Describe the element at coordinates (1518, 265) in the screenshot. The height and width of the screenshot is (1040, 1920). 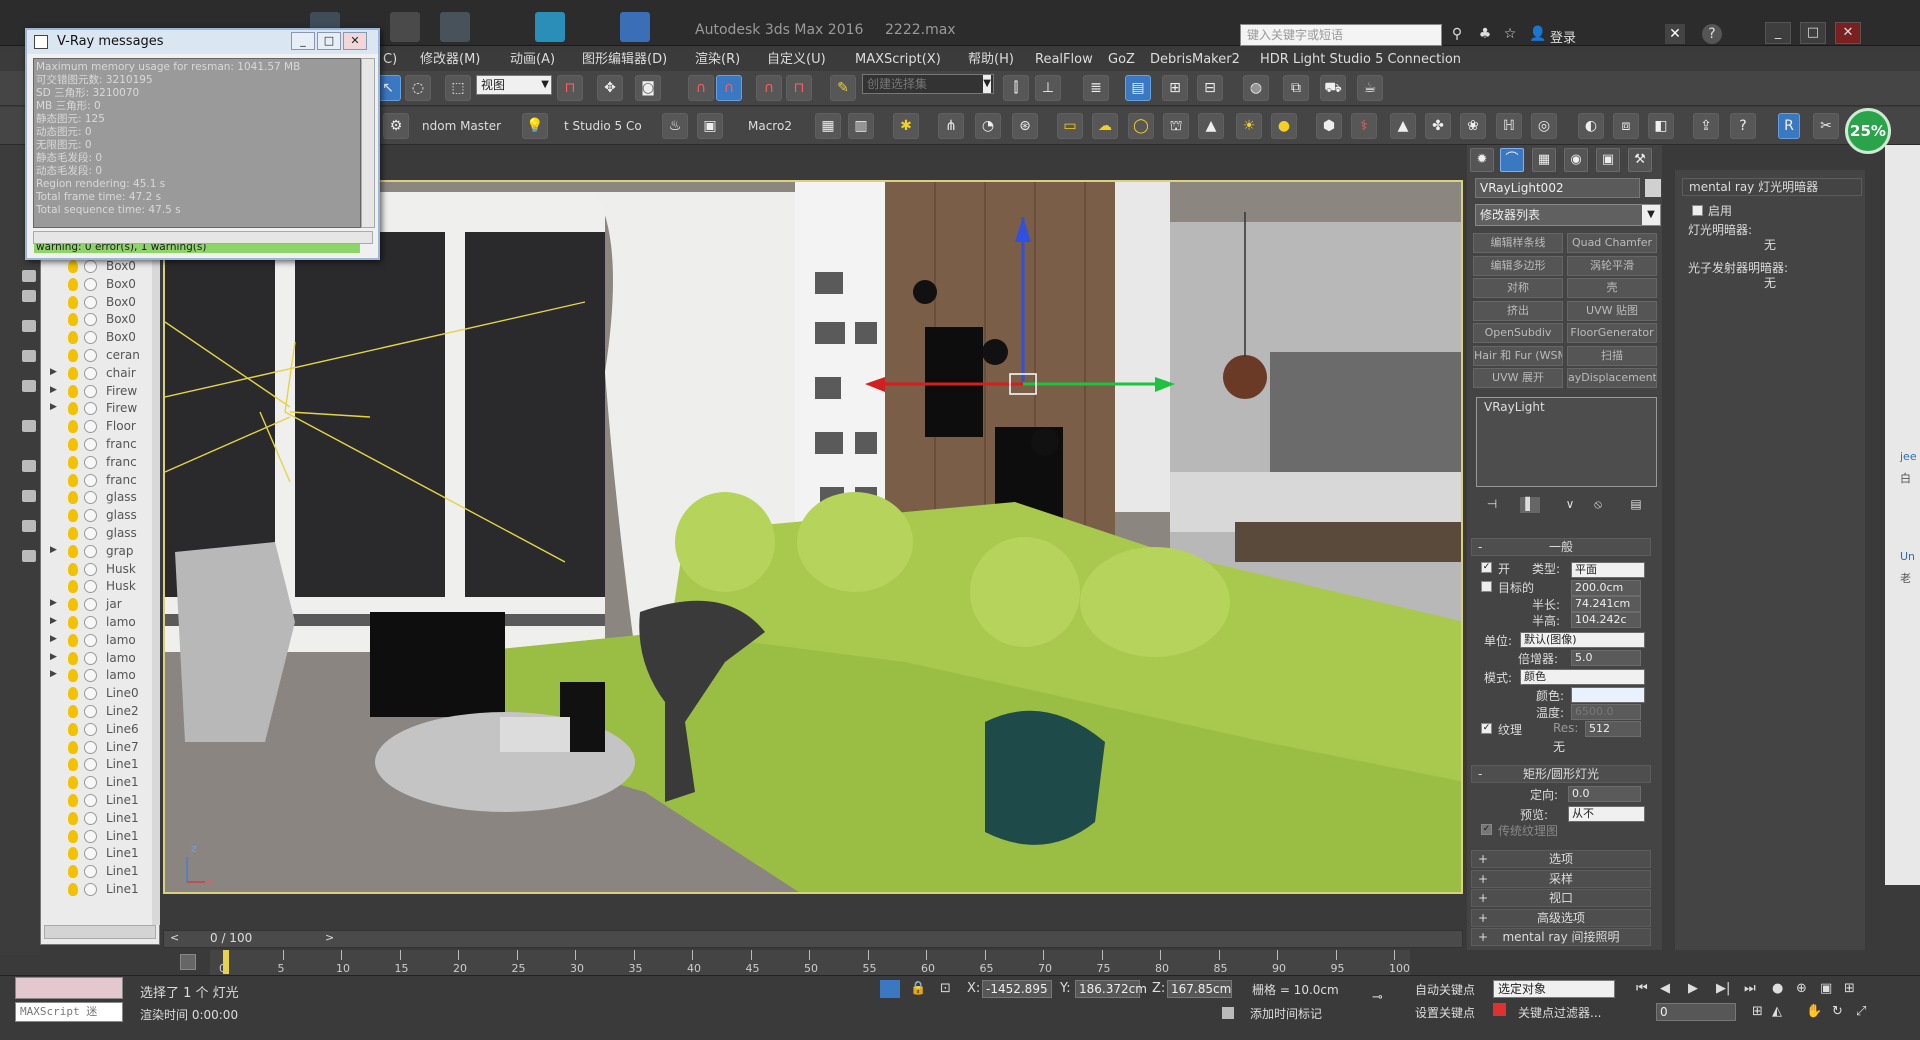
I see `modifier-button: 编辑多边形` at that location.